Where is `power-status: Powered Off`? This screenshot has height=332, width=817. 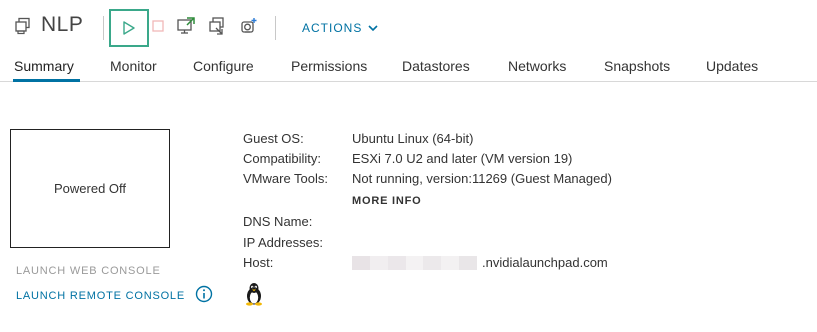
power-status: Powered Off is located at coordinates (90, 188).